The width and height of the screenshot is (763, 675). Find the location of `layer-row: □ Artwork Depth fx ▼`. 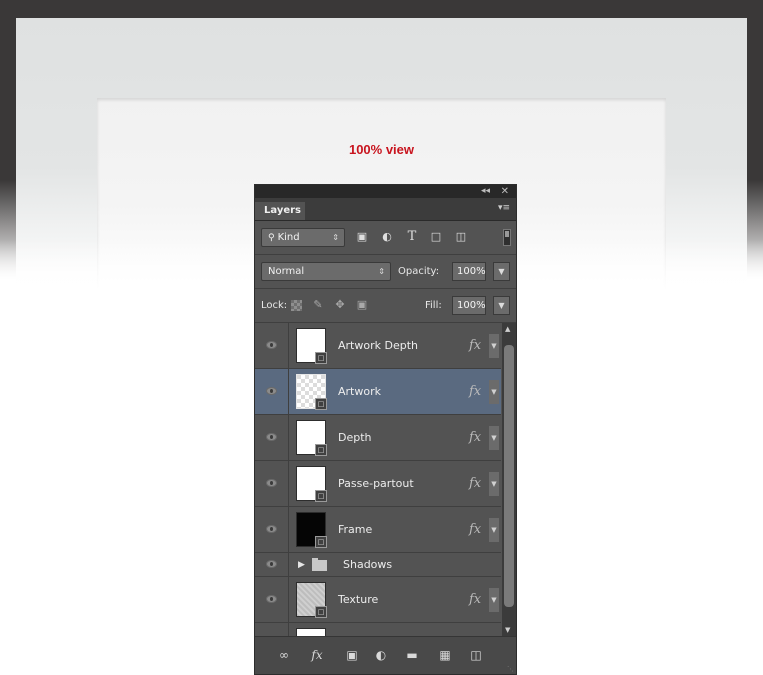

layer-row: □ Artwork Depth fx ▼ is located at coordinates (378, 346).